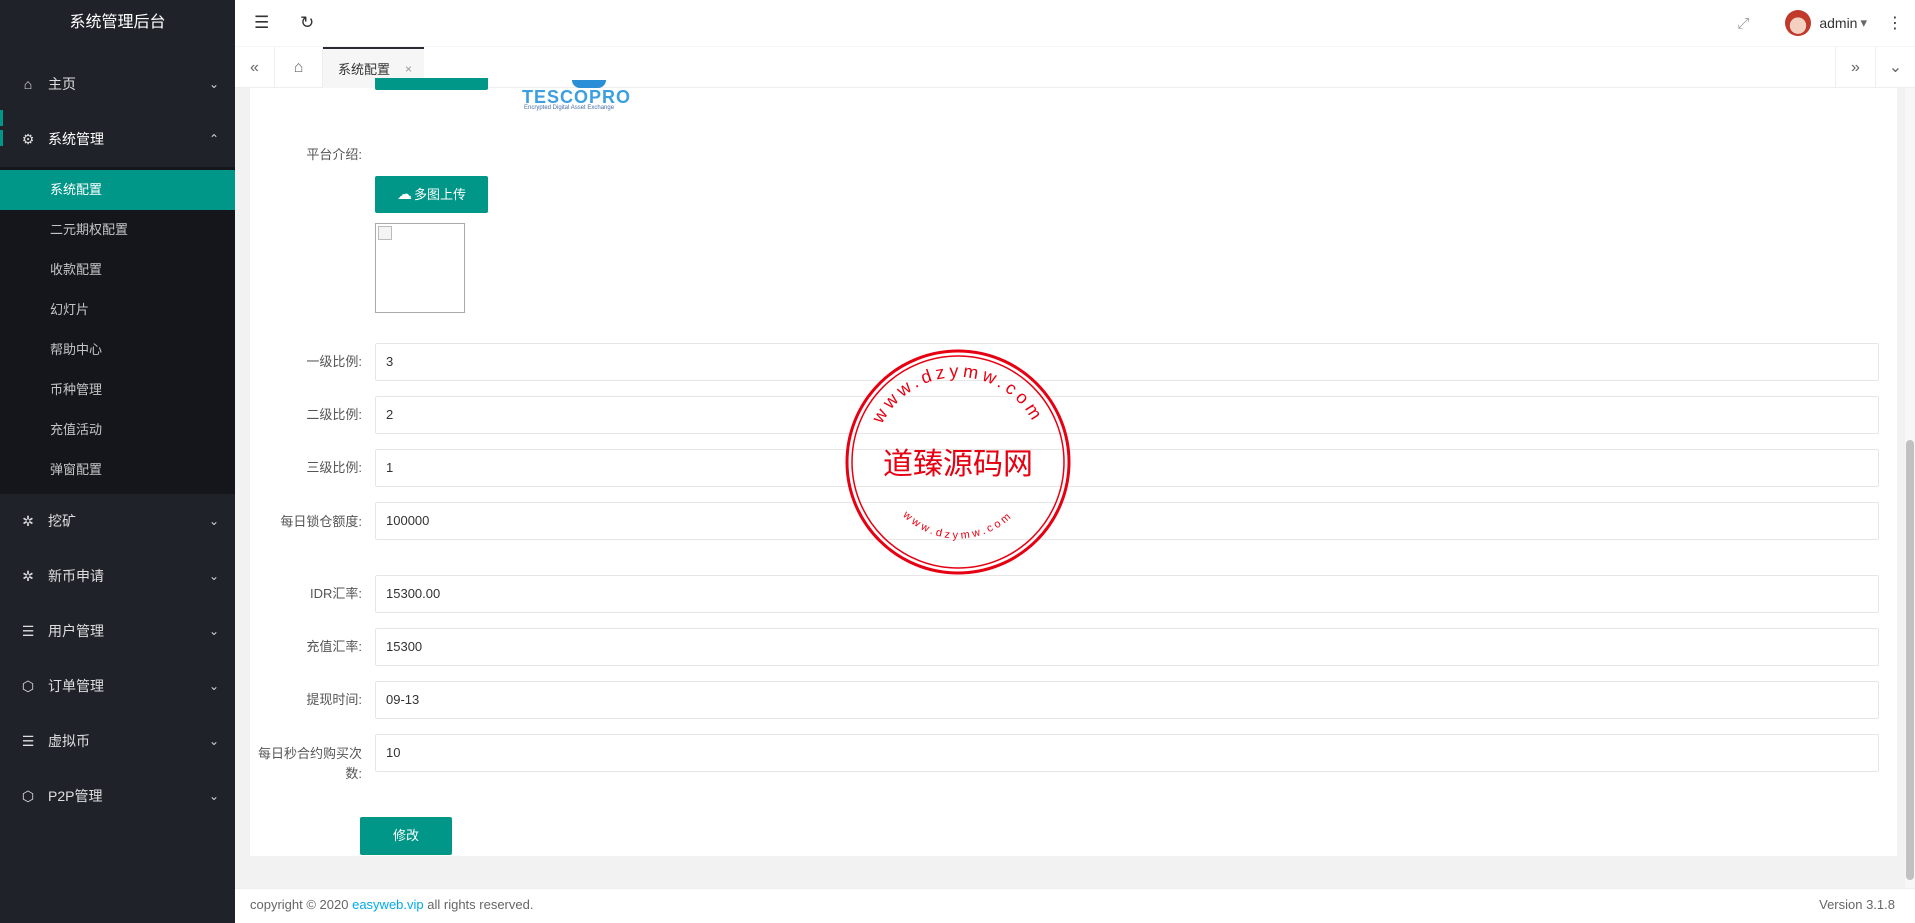  I want to click on scrollbar-thumb, so click(1910, 660).